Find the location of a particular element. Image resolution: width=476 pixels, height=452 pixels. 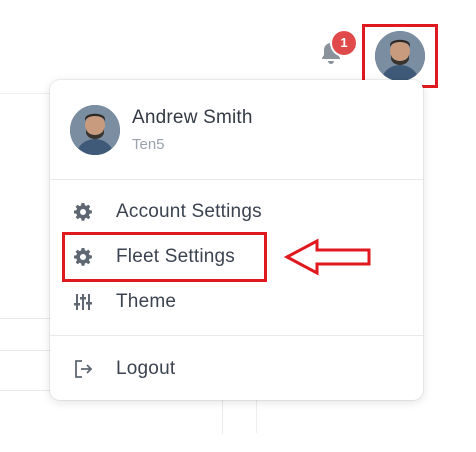

profile-header: Andrew Smith Ten5 is located at coordinates (161, 130).